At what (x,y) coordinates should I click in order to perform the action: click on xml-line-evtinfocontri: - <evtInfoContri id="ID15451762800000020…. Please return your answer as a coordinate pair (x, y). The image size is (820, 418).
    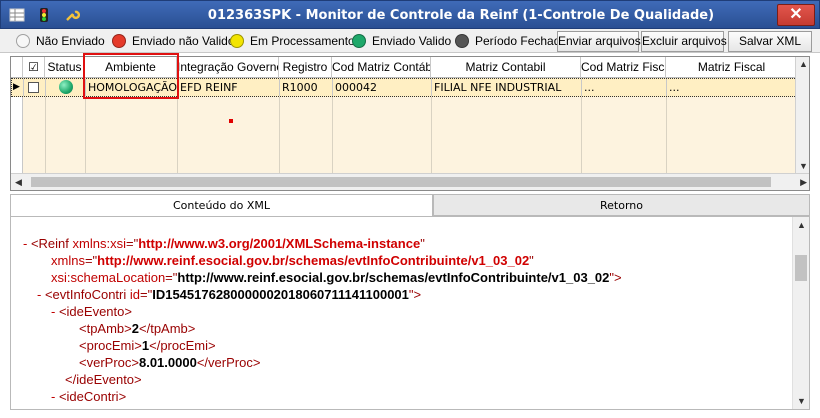
    Looking at the image, I should click on (229, 294).